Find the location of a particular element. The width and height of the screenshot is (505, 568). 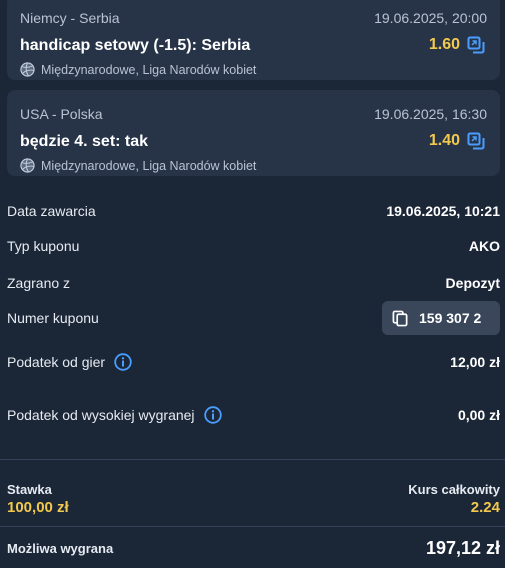

type-label: Typ kuponu is located at coordinates (43, 246).